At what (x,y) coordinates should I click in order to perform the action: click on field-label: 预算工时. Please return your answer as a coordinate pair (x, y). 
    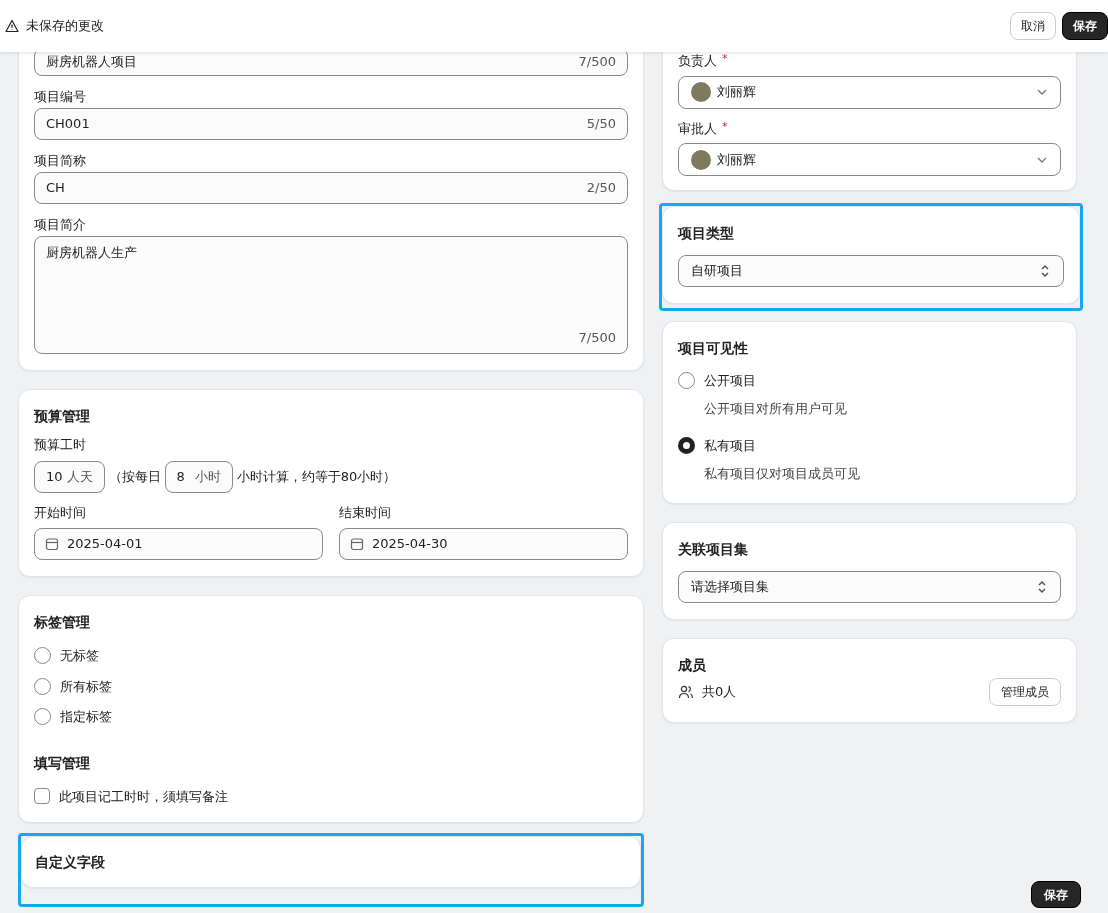
    Looking at the image, I should click on (60, 445).